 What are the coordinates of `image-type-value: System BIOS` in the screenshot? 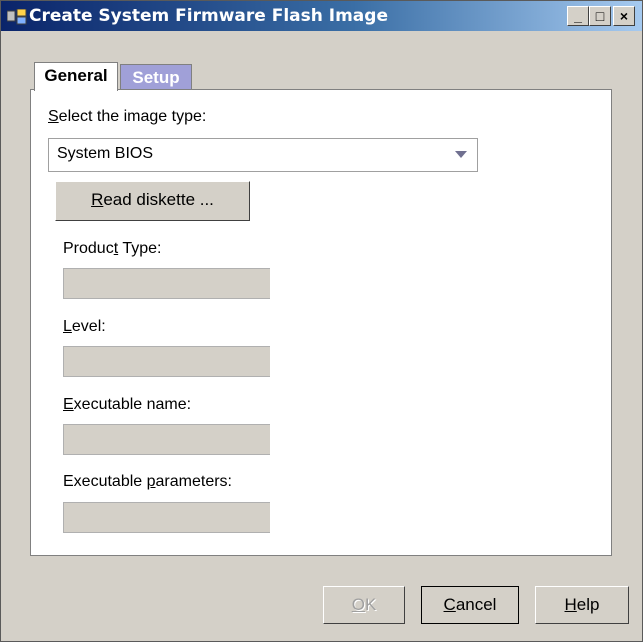 It's located at (105, 153).